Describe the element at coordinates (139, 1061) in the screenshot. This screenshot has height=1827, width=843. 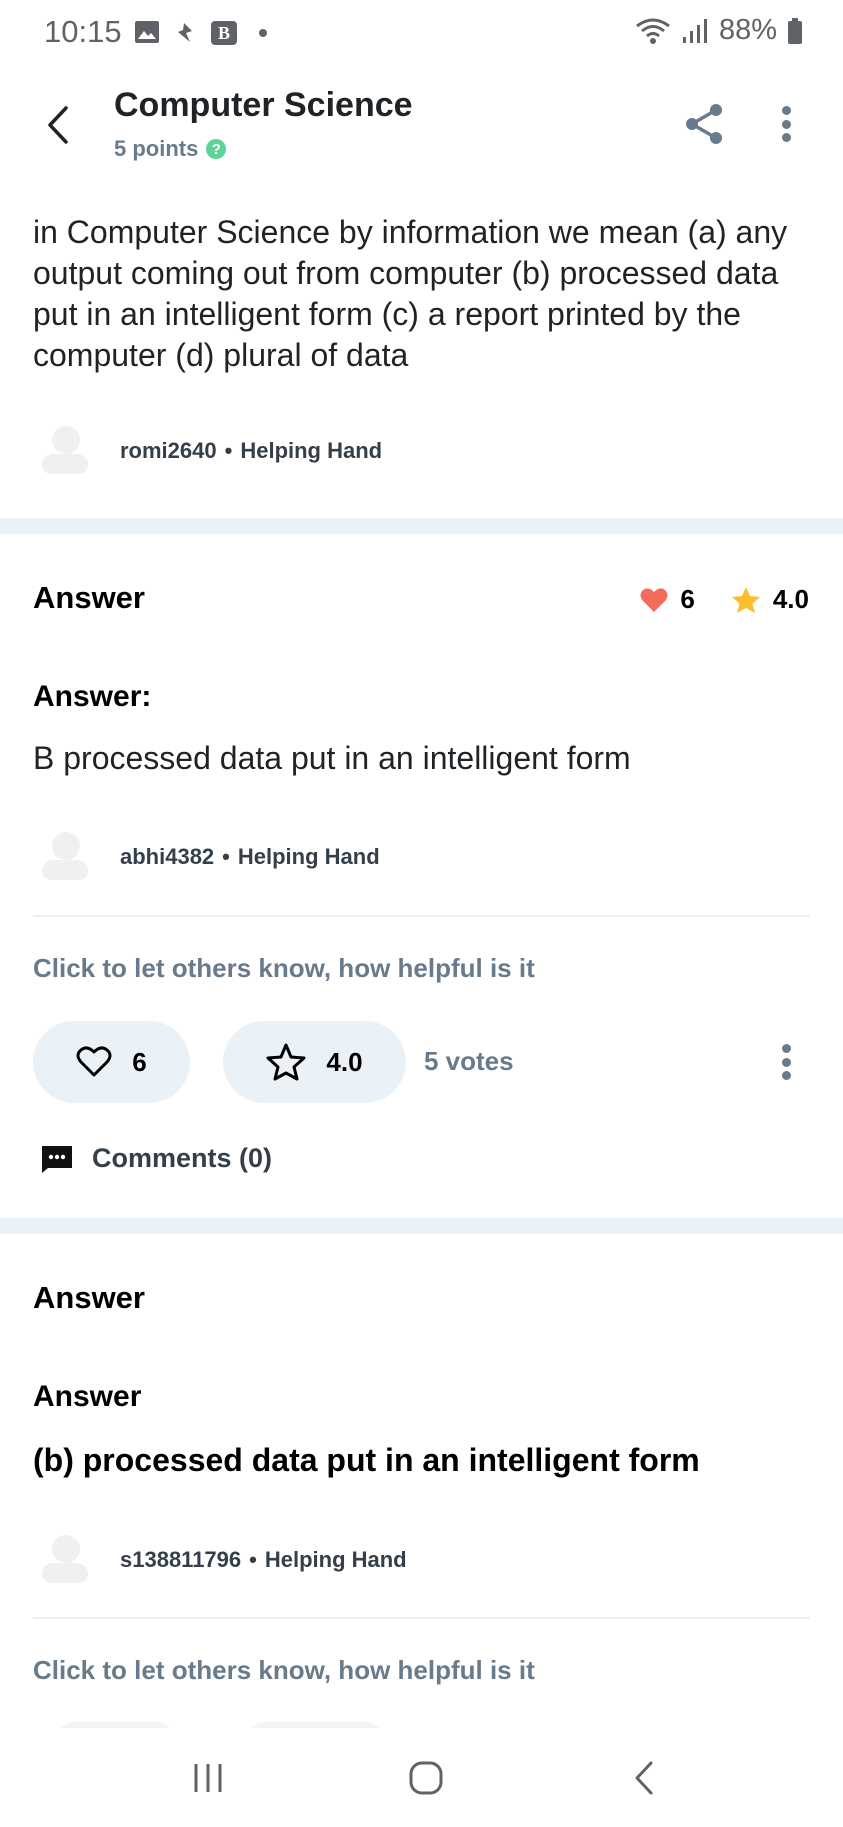
I see `like-count: 6` at that location.